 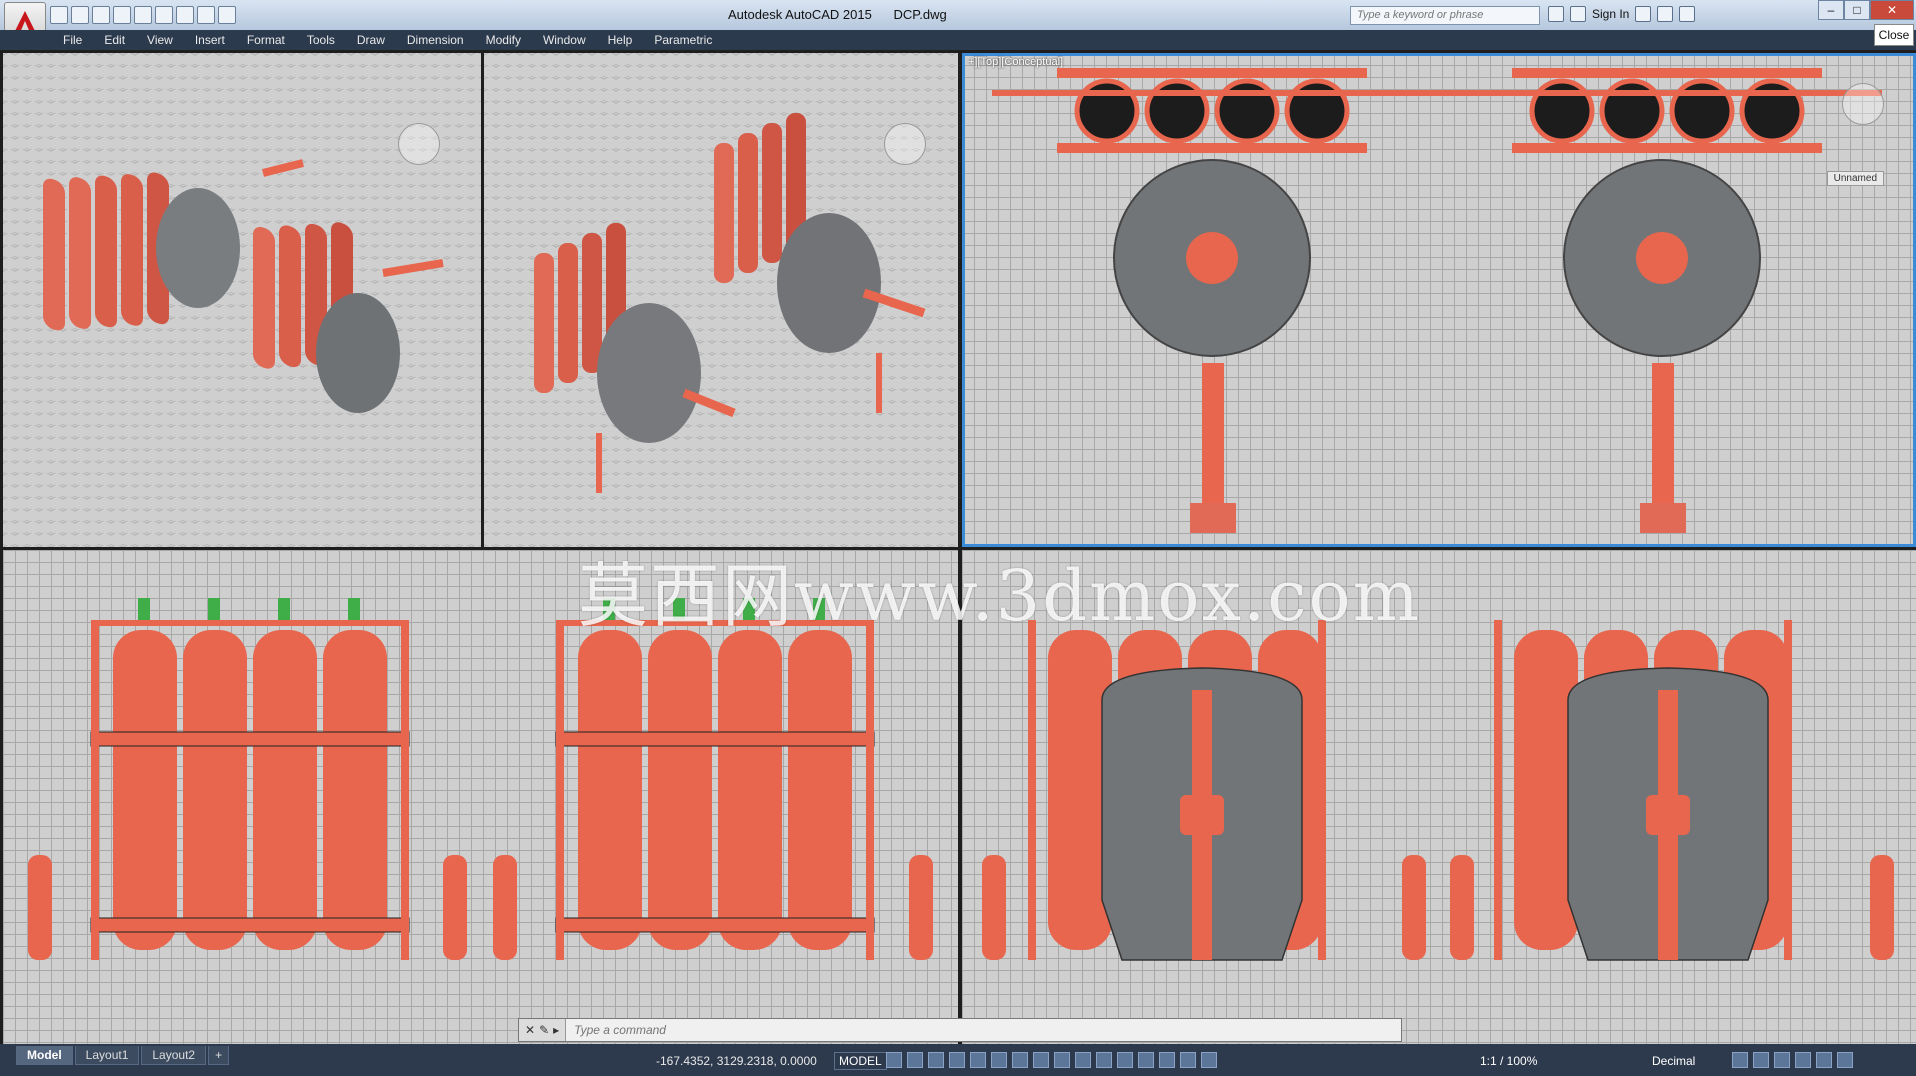 I want to click on 3d-osnap-icon, so click(x=1104, y=1060).